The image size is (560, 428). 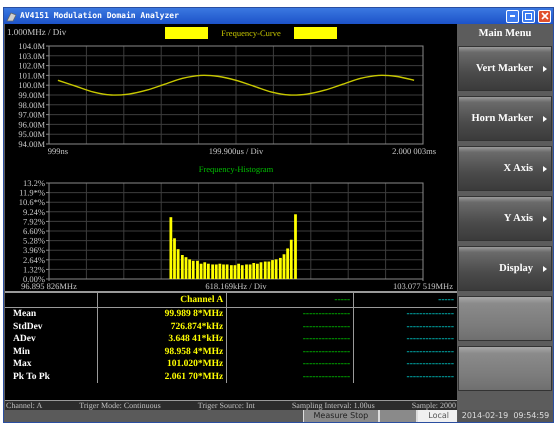 What do you see at coordinates (236, 151) in the screenshot?
I see `x-axis-label: 199.900us / Div` at bounding box center [236, 151].